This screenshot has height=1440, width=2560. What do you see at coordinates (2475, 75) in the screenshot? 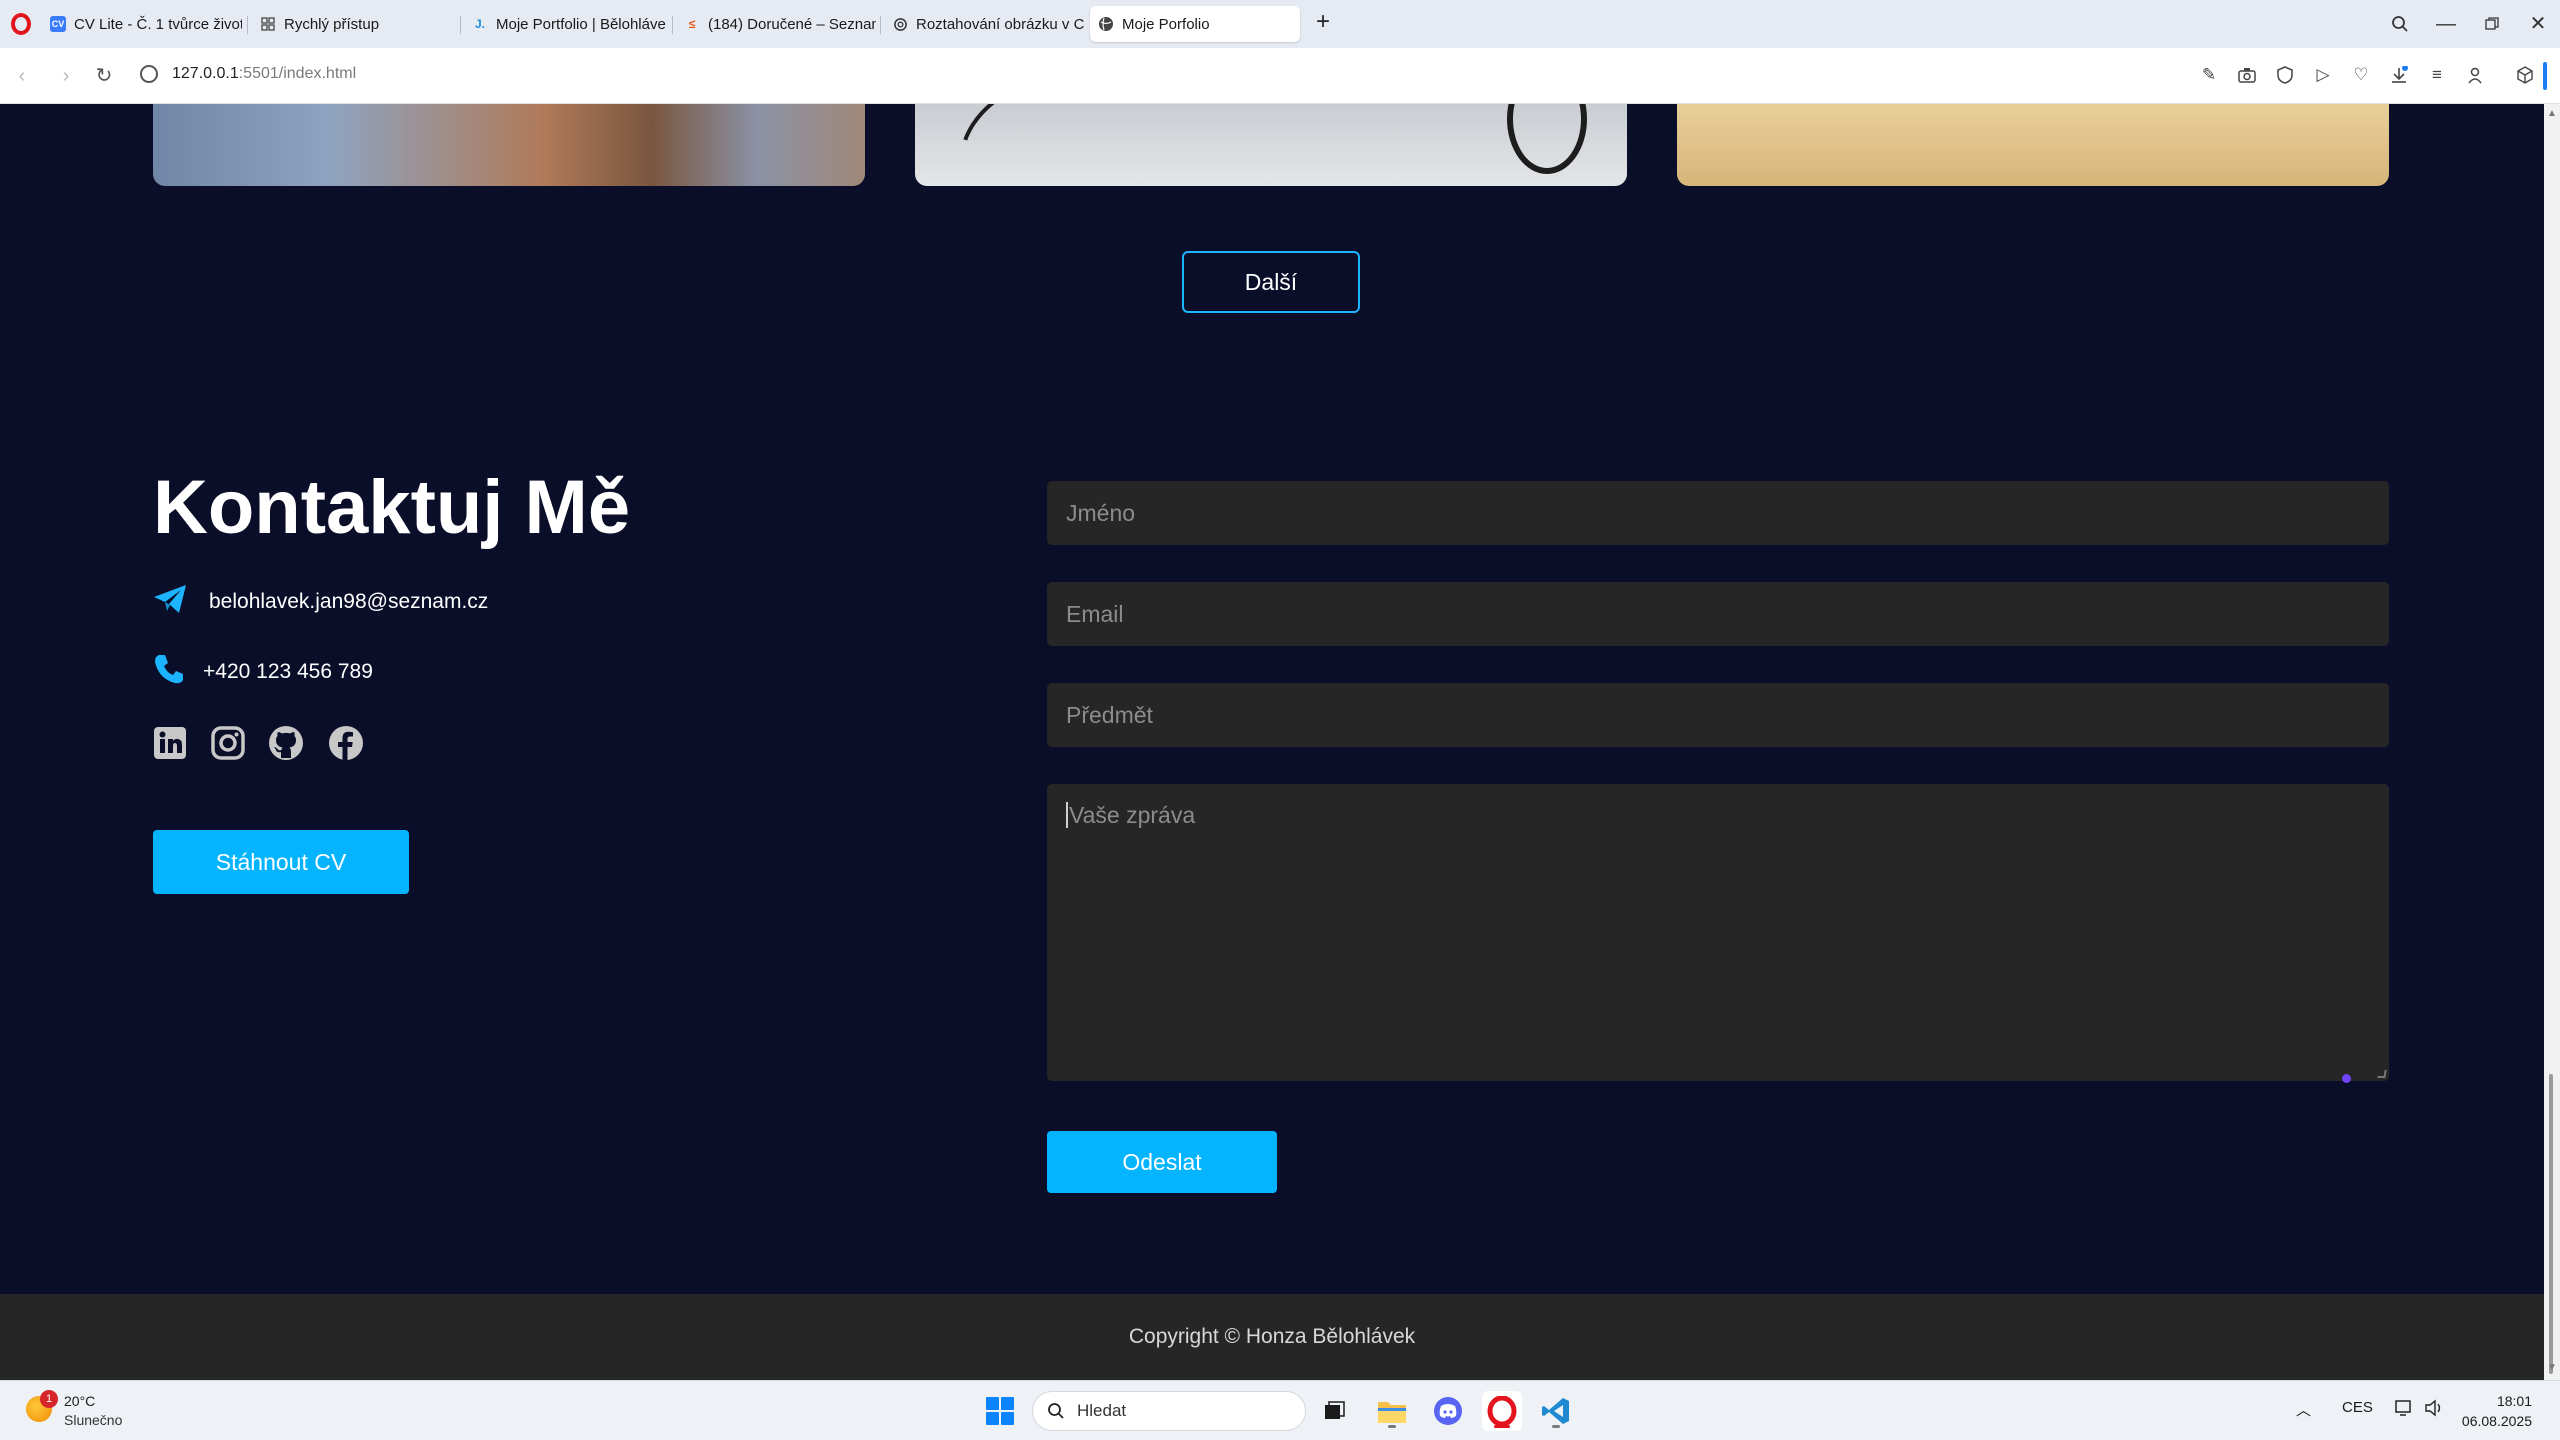
I see `profile-icon` at bounding box center [2475, 75].